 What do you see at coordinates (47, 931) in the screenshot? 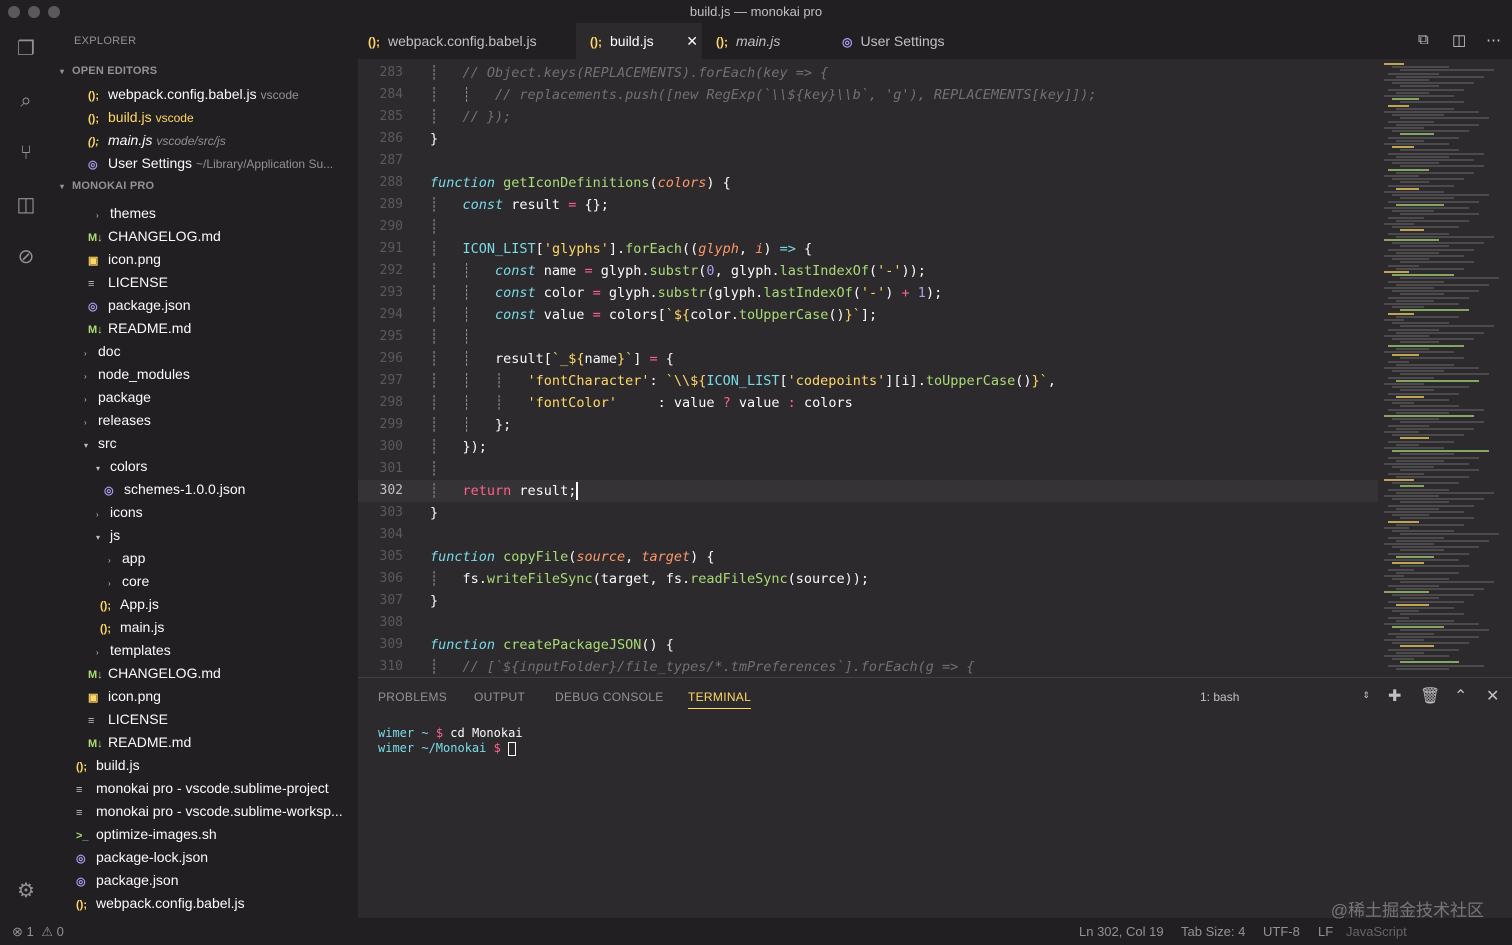
I see `warning-icon: ⚠` at bounding box center [47, 931].